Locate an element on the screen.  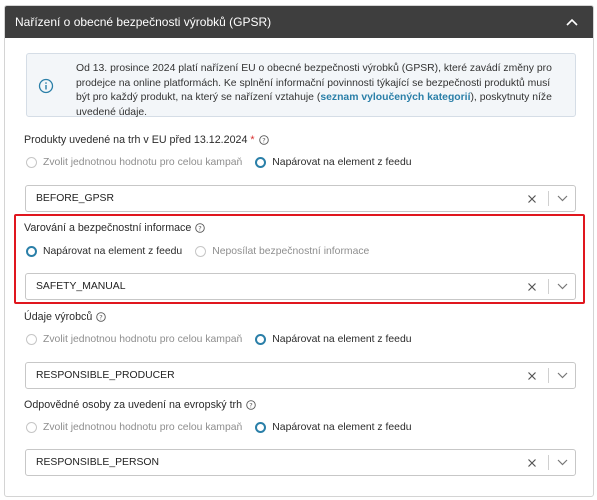
select-responsible-persons: RESPONSIBLE_PERSON is located at coordinates (300, 462).